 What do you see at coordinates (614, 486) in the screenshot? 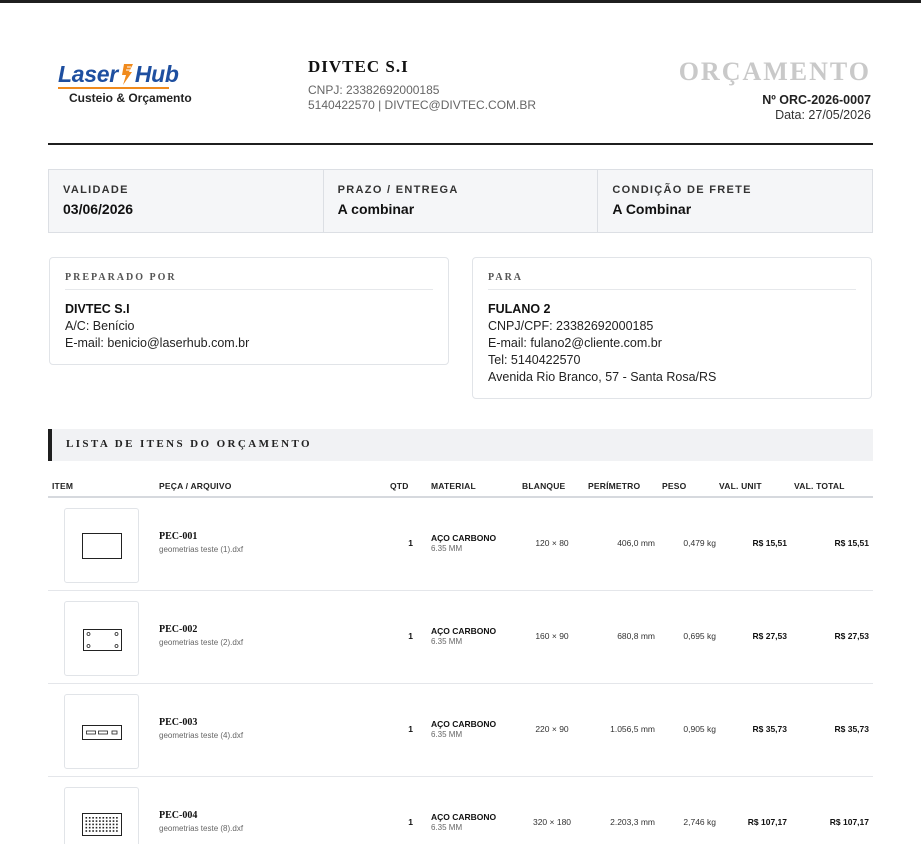
I see `column-header-perimeter: PERÍMETRO` at bounding box center [614, 486].